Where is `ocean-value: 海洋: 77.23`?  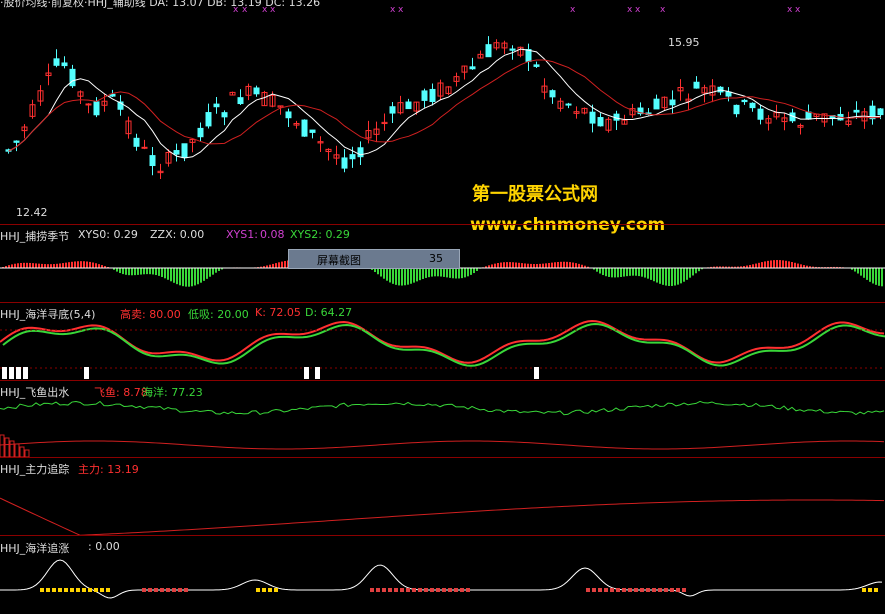
ocean-value: 海洋: 77.23 is located at coordinates (172, 392).